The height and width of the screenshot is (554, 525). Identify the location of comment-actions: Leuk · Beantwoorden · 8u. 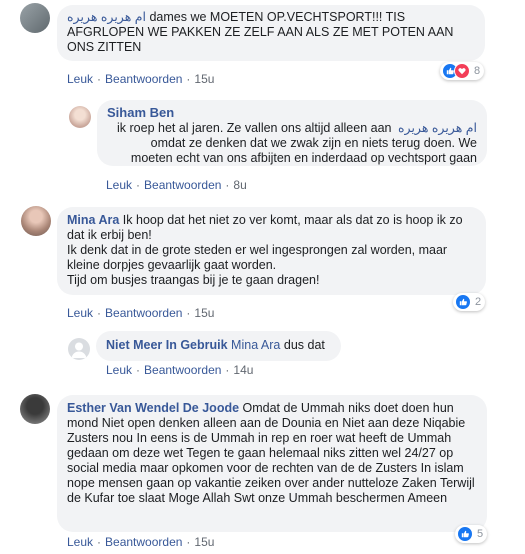
(176, 185).